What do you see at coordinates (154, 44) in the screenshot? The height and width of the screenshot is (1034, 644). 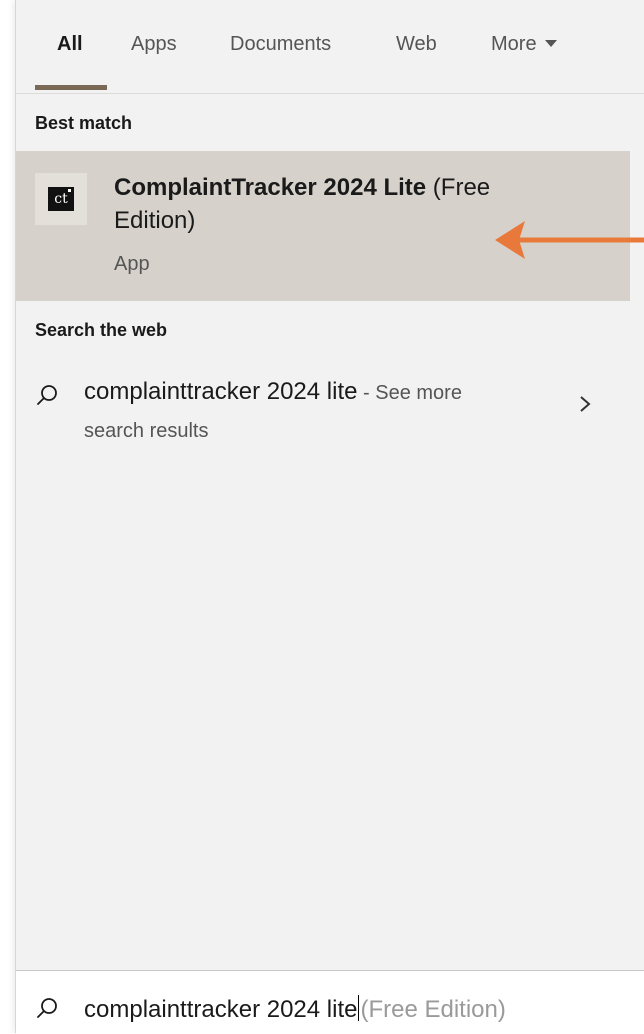 I see `tab-apps: Apps` at bounding box center [154, 44].